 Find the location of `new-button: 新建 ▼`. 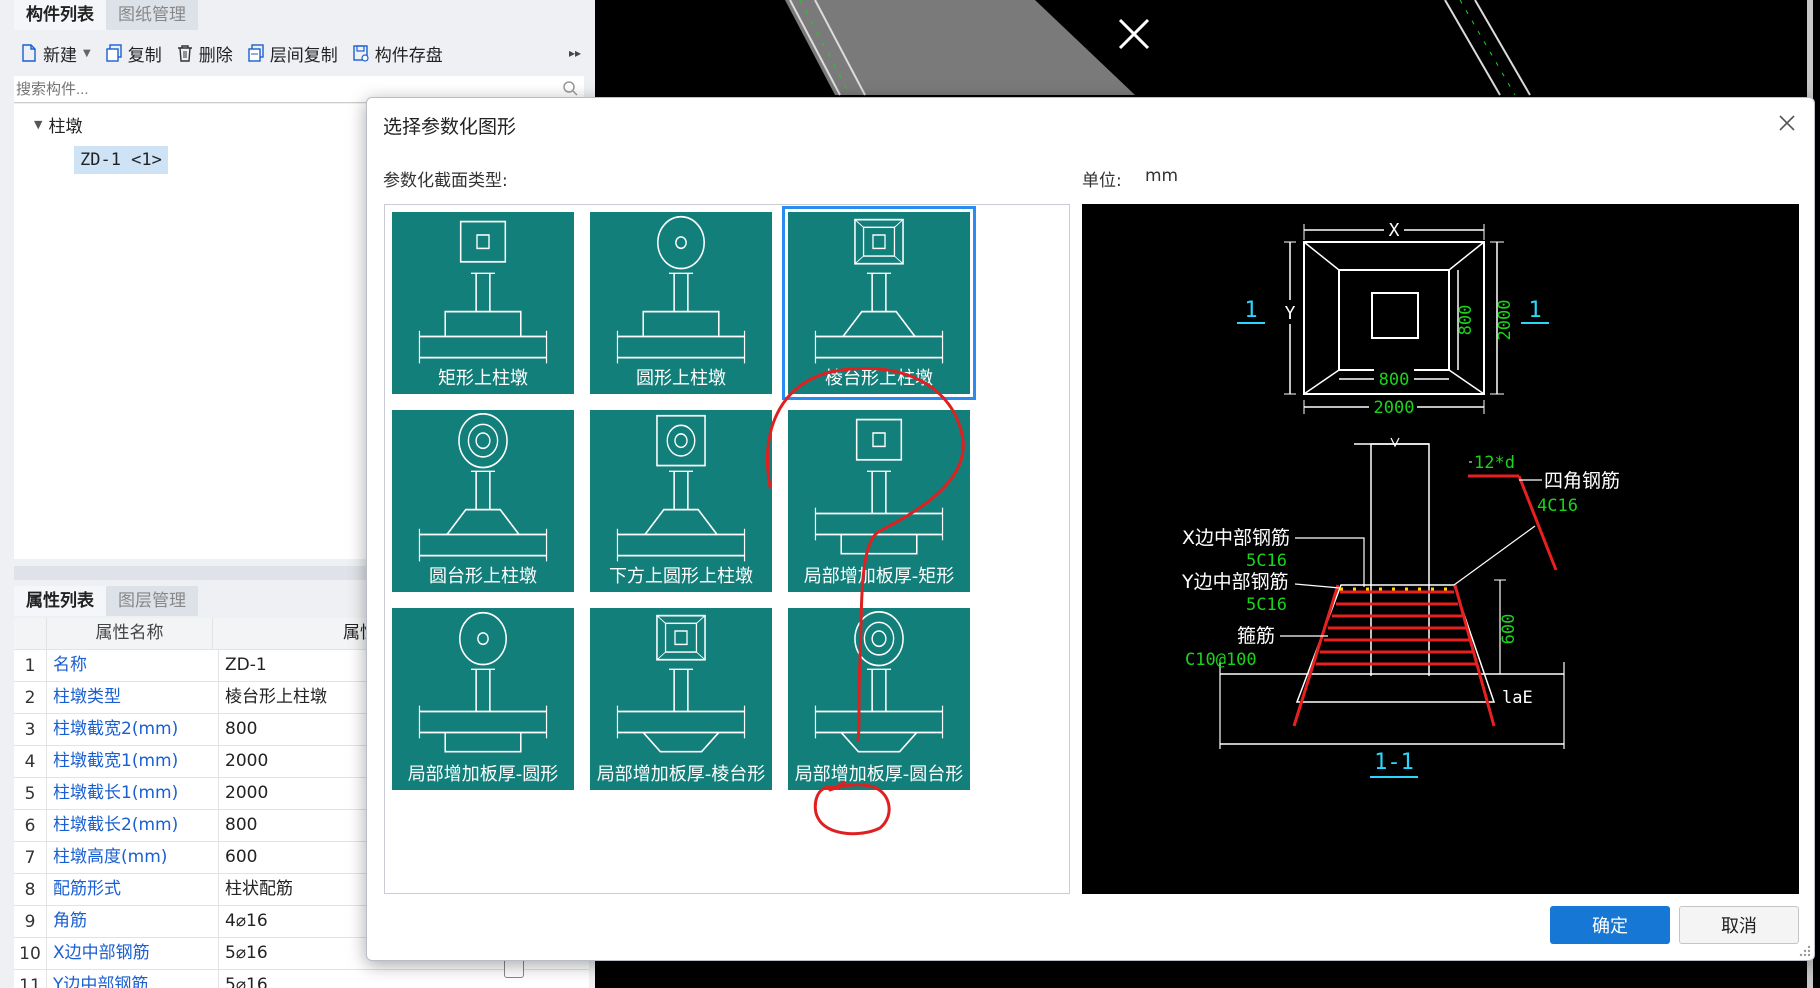

new-button: 新建 ▼ is located at coordinates (56, 53).